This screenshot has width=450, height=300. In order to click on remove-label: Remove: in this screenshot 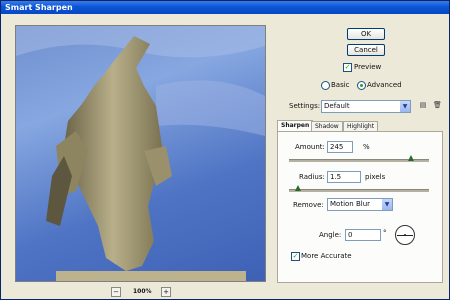, I will do `click(308, 205)`.